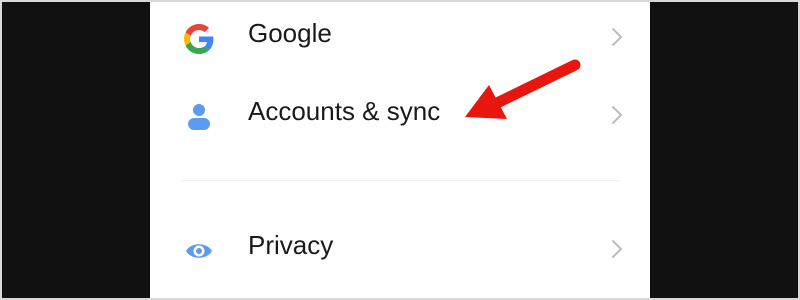 Image resolution: width=800 pixels, height=300 pixels. I want to click on settings-item-accounts-sync: Accounts & sync, so click(400, 115).